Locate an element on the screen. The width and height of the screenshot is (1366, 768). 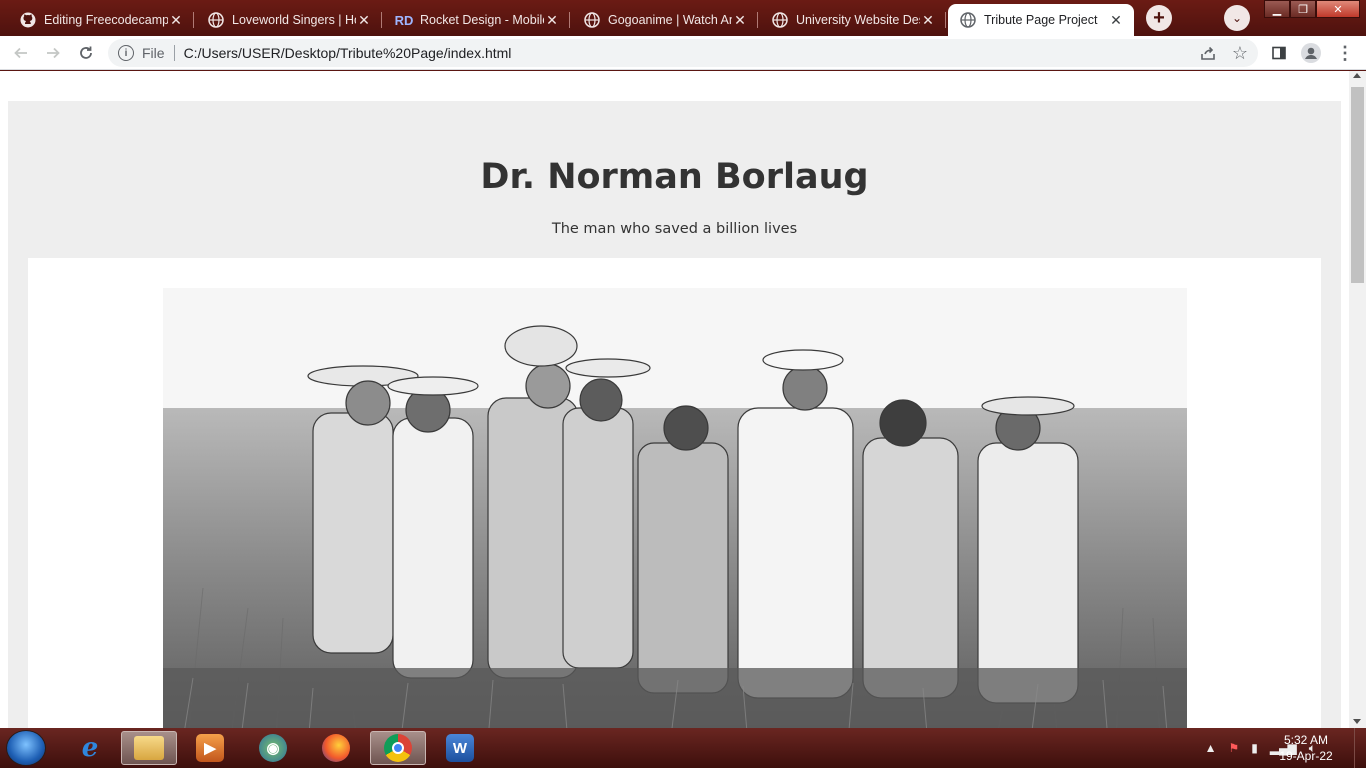
info-icon: i is located at coordinates (126, 53).